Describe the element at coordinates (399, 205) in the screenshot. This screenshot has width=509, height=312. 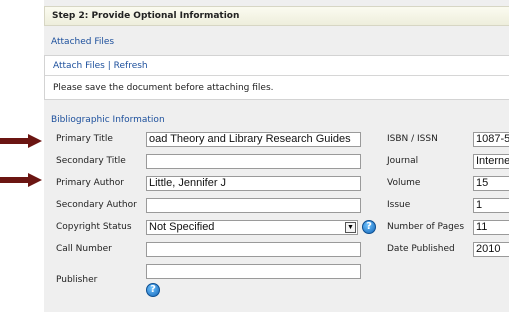
I see `issue-label: Issue` at that location.